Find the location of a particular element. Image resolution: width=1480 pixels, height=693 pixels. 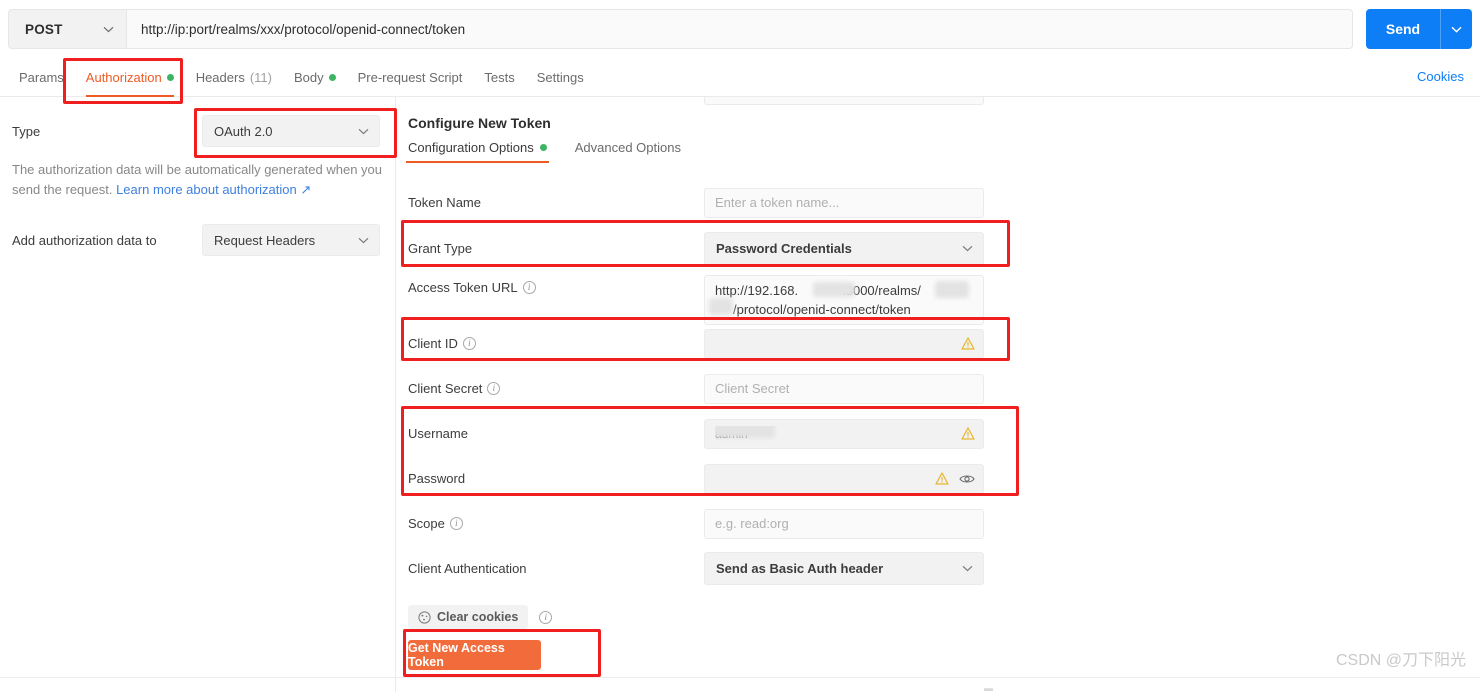

scope-control: e.g. read:org is located at coordinates (844, 523).